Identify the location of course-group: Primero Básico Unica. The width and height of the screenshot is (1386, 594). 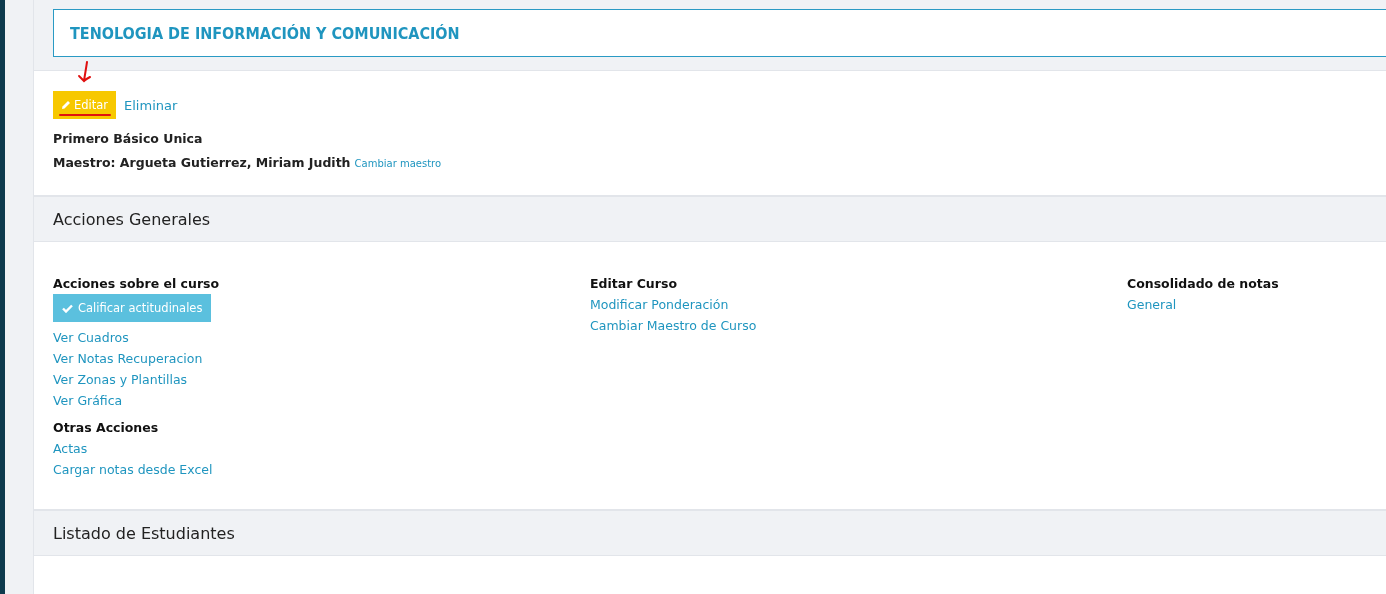
(719, 138).